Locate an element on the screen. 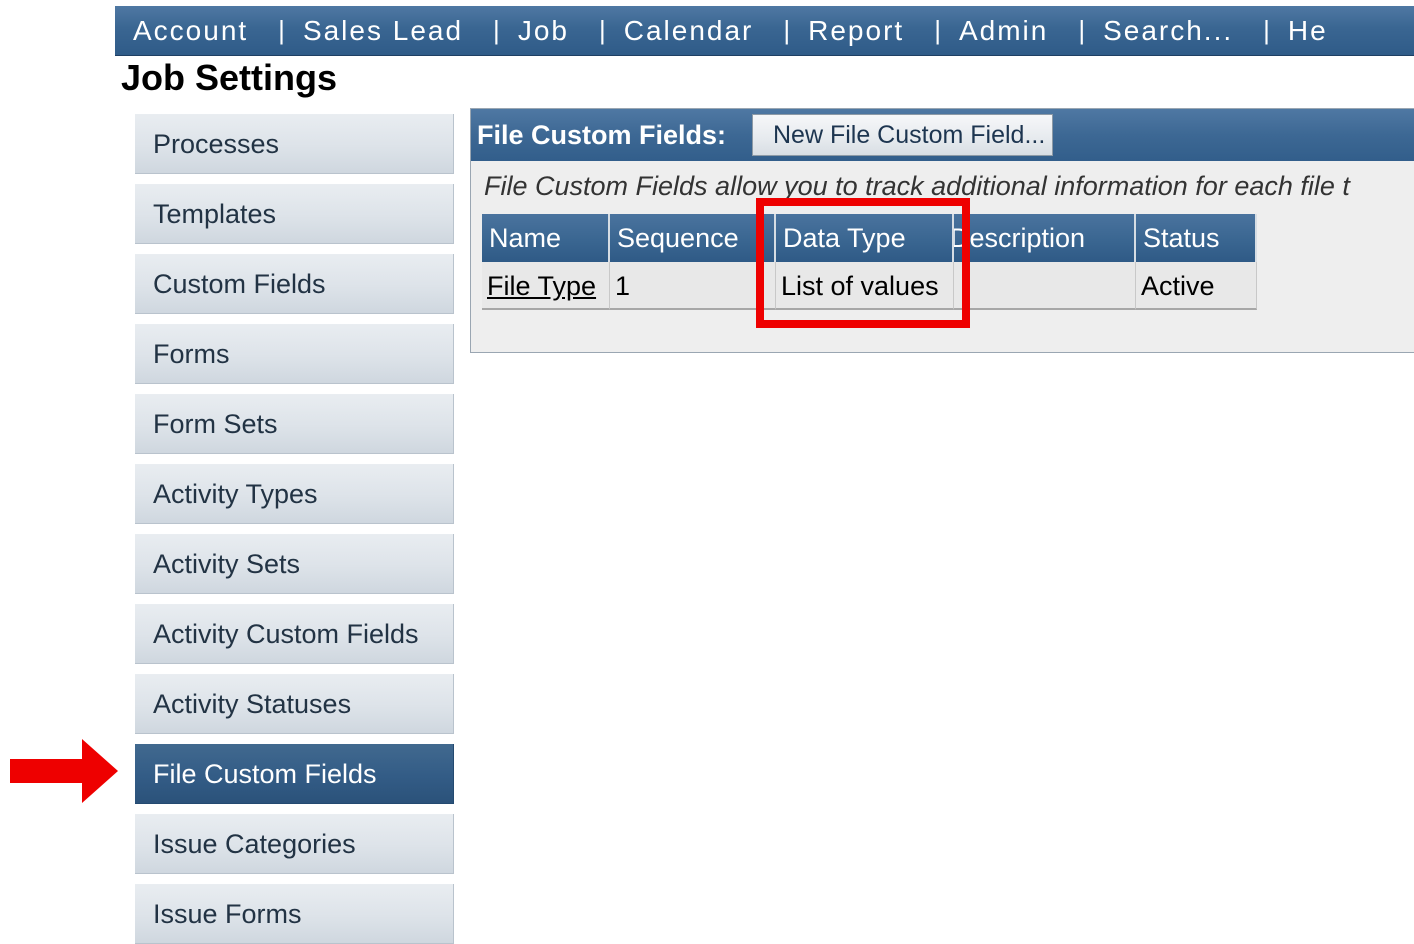  column-header-status: Status is located at coordinates (1196, 238).